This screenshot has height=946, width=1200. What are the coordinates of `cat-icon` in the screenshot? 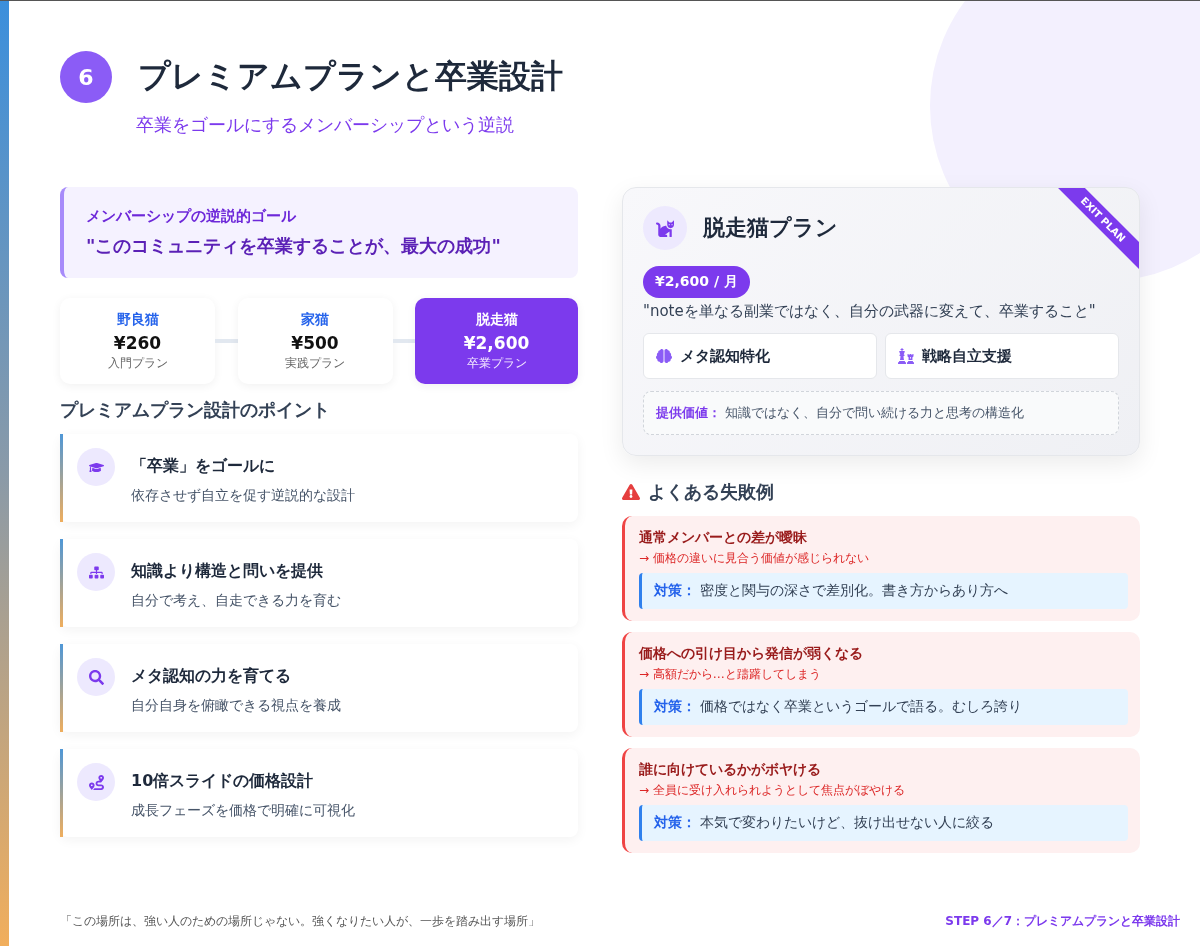 It's located at (665, 228).